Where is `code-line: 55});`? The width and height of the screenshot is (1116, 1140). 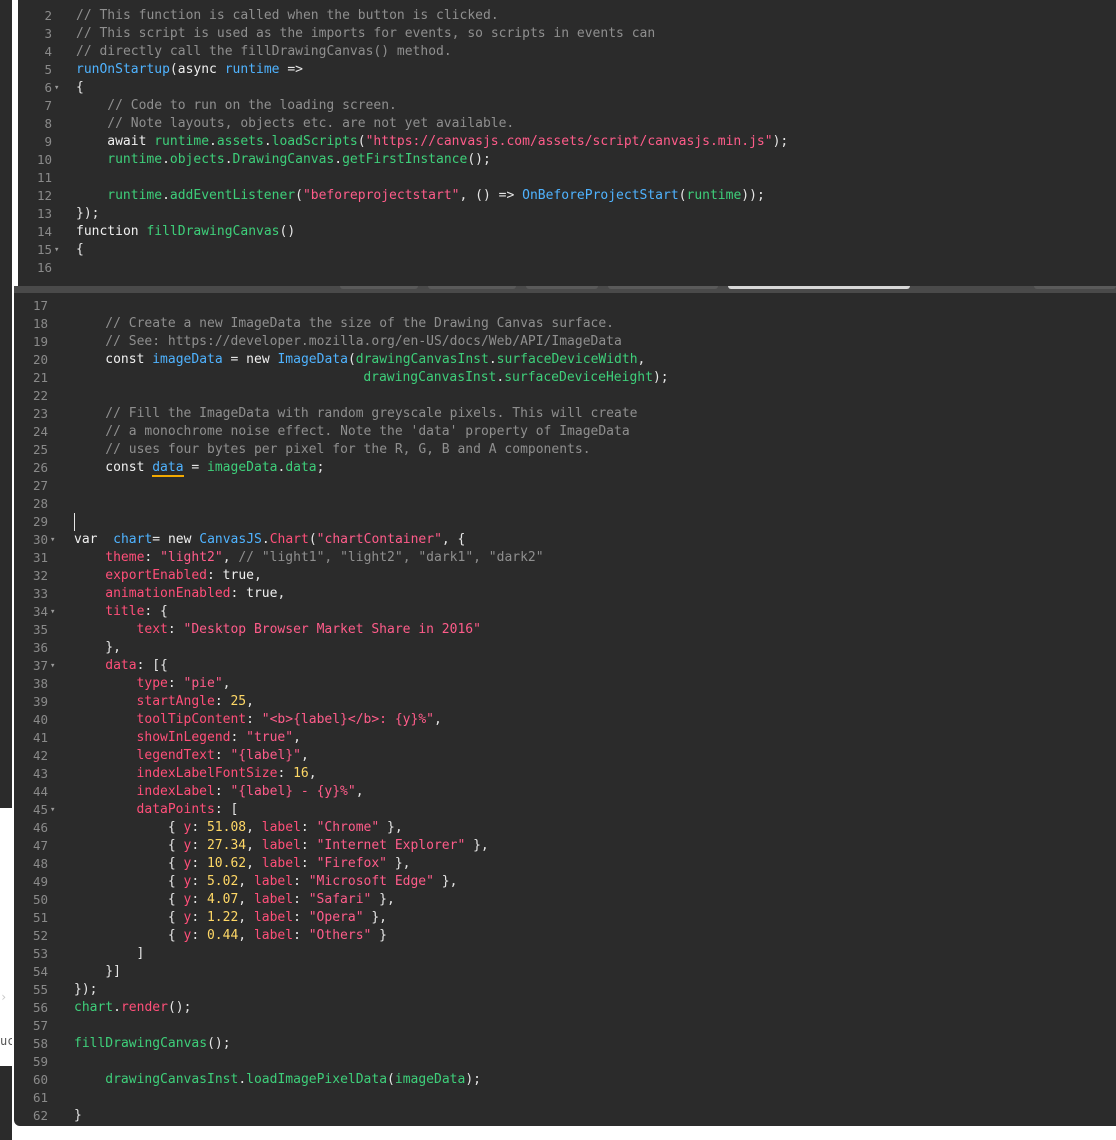 code-line: 55}); is located at coordinates (565, 990).